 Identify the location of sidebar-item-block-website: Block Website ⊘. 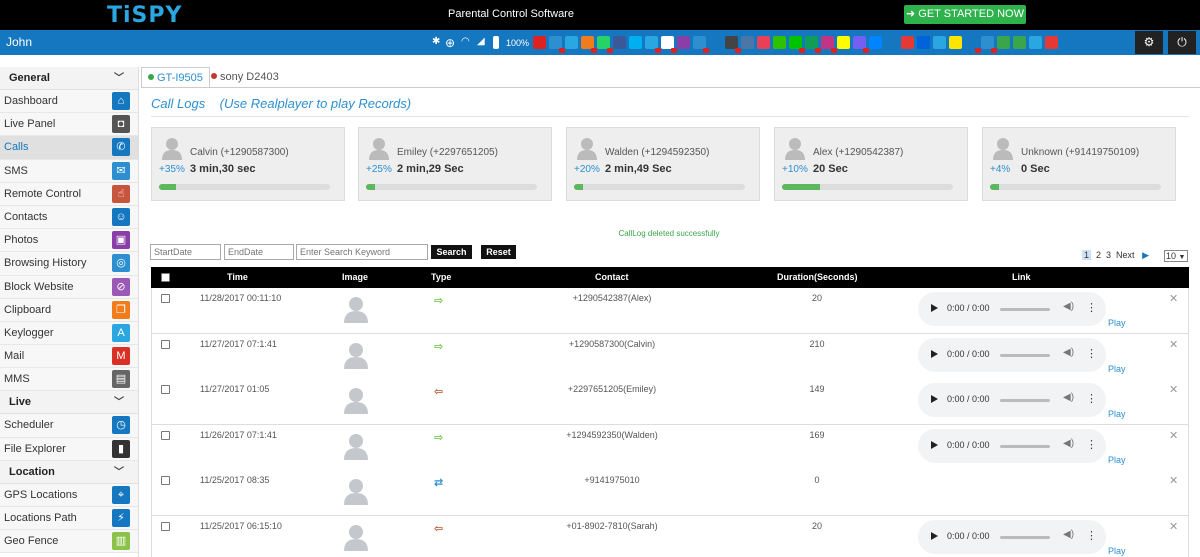
(69, 287).